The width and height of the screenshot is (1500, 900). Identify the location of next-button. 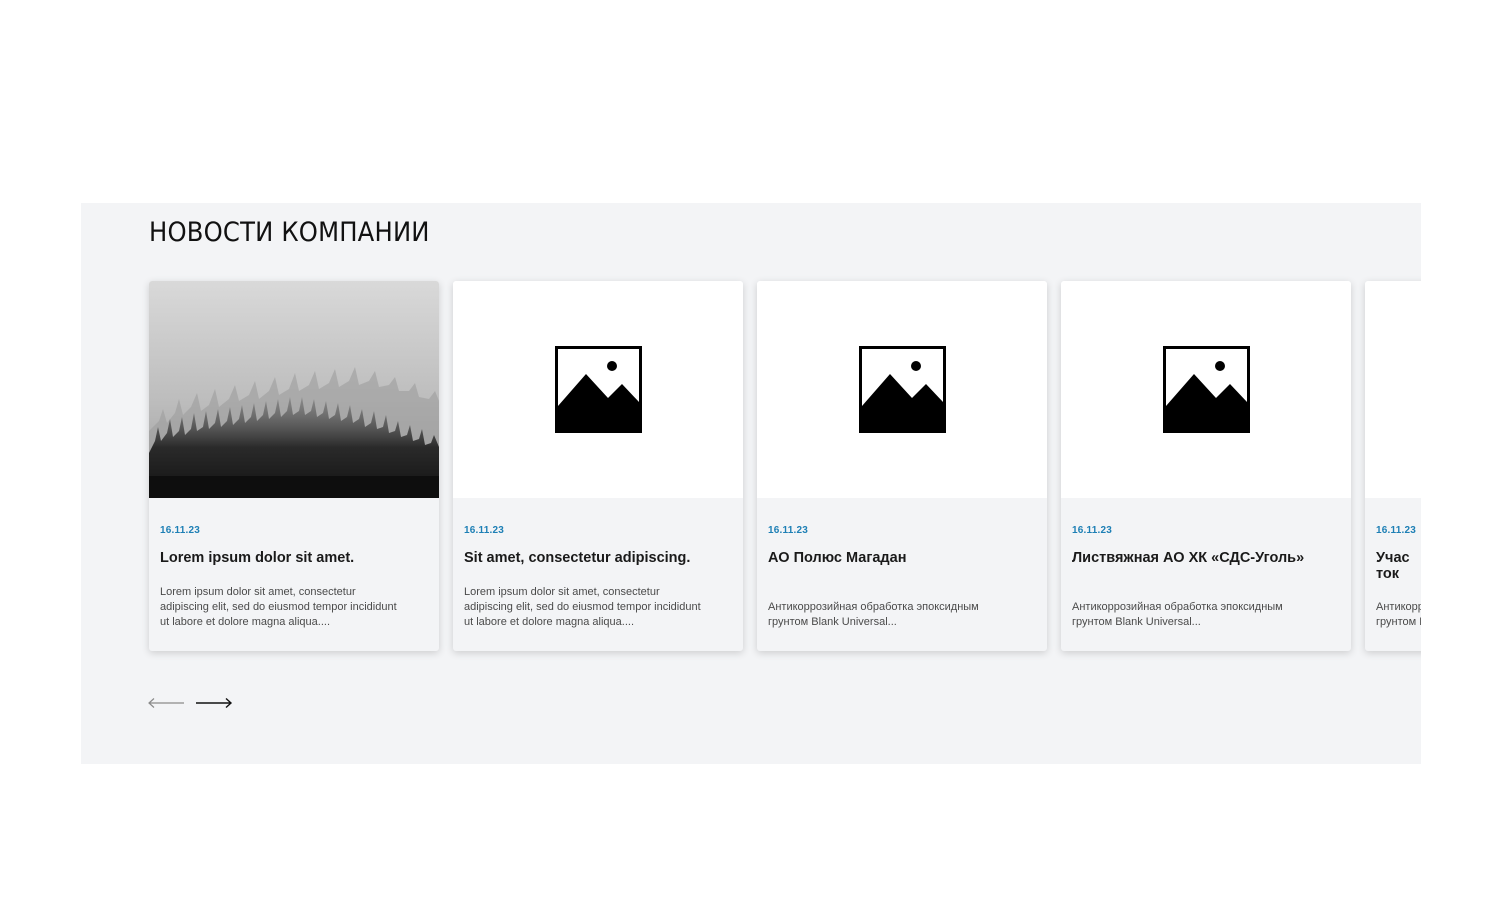
(214, 703).